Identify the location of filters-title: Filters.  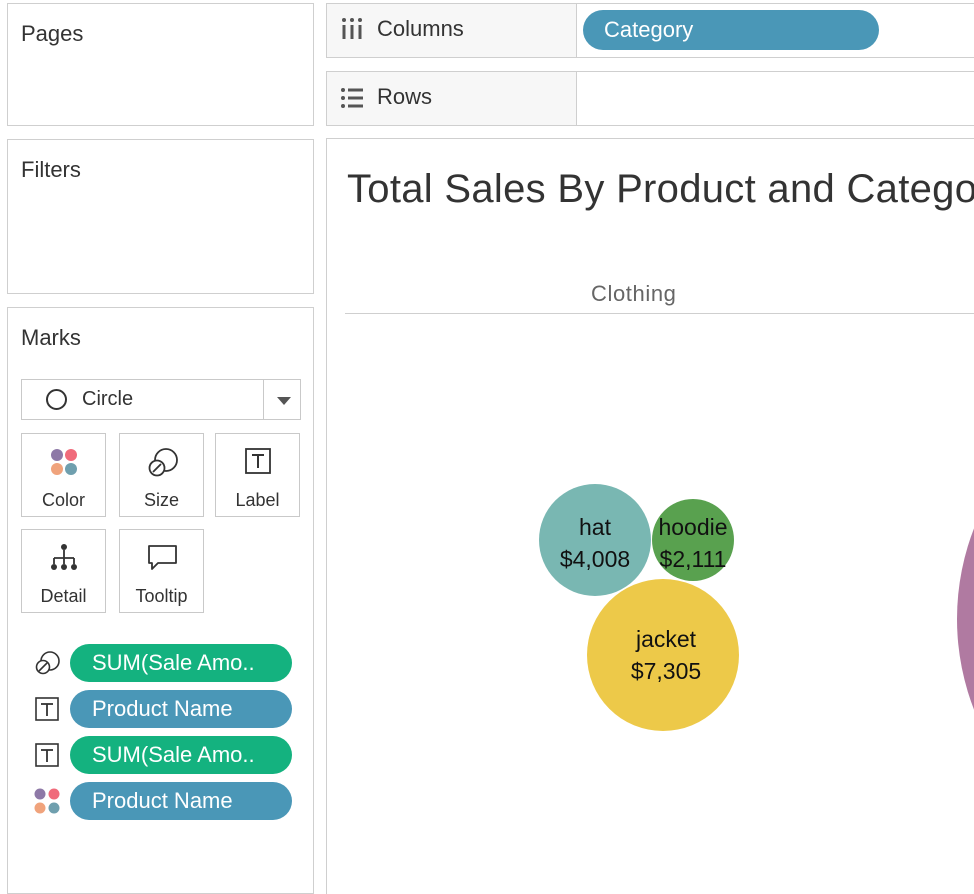
(51, 169).